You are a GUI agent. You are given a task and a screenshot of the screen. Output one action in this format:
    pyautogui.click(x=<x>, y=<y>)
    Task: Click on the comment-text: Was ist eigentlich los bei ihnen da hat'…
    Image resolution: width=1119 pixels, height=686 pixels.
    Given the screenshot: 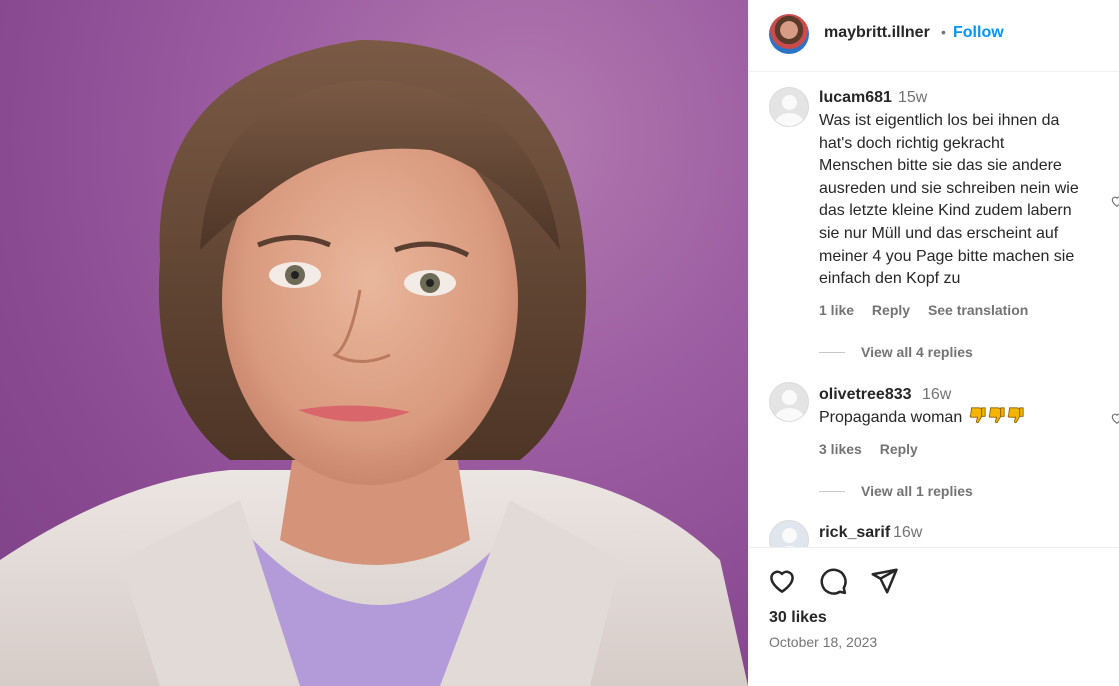 What is the action you would take?
    pyautogui.click(x=959, y=200)
    